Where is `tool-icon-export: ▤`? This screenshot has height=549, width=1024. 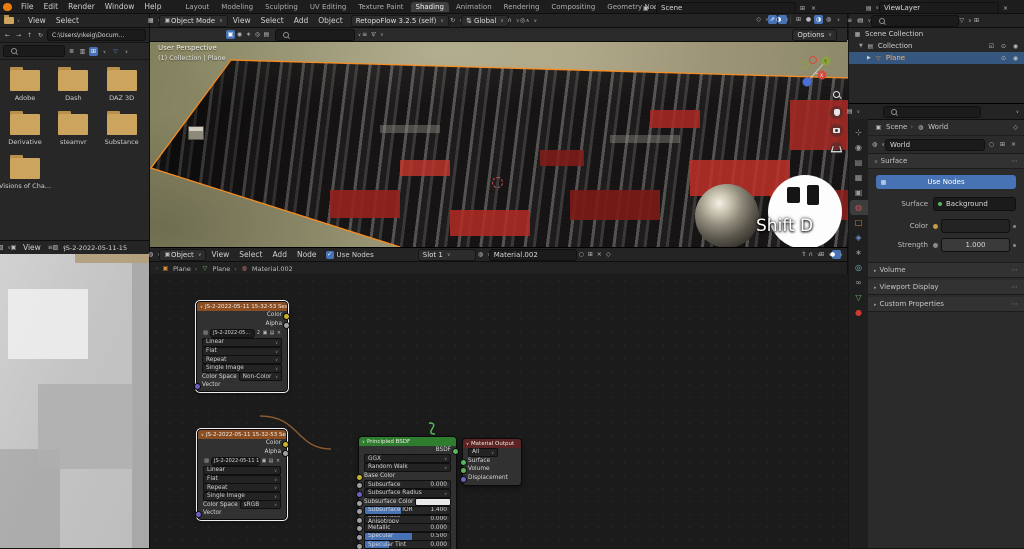
tool-icon-export: ▤ is located at coordinates (266, 34).